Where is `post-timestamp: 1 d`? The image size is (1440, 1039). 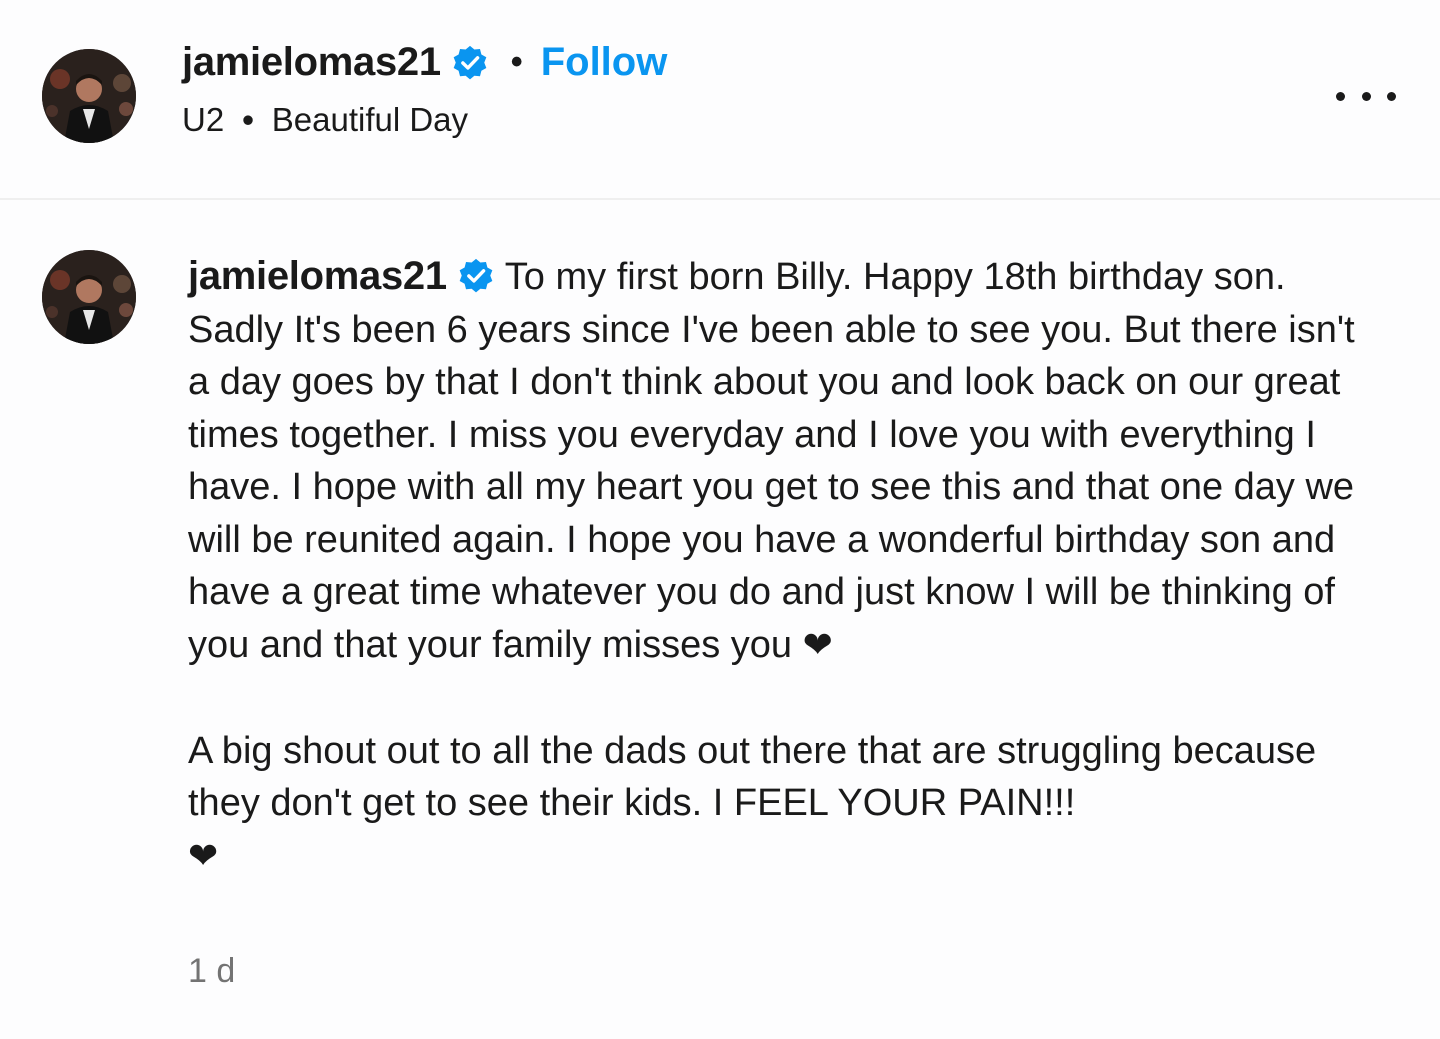 post-timestamp: 1 d is located at coordinates (211, 971).